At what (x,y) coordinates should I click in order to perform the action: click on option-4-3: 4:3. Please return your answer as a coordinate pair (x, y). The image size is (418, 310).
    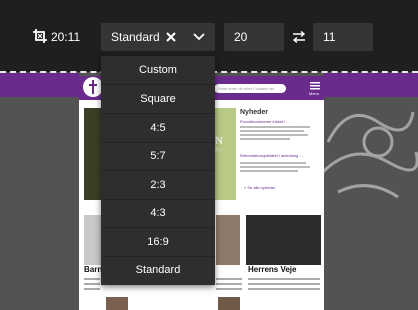
    Looking at the image, I should click on (158, 213).